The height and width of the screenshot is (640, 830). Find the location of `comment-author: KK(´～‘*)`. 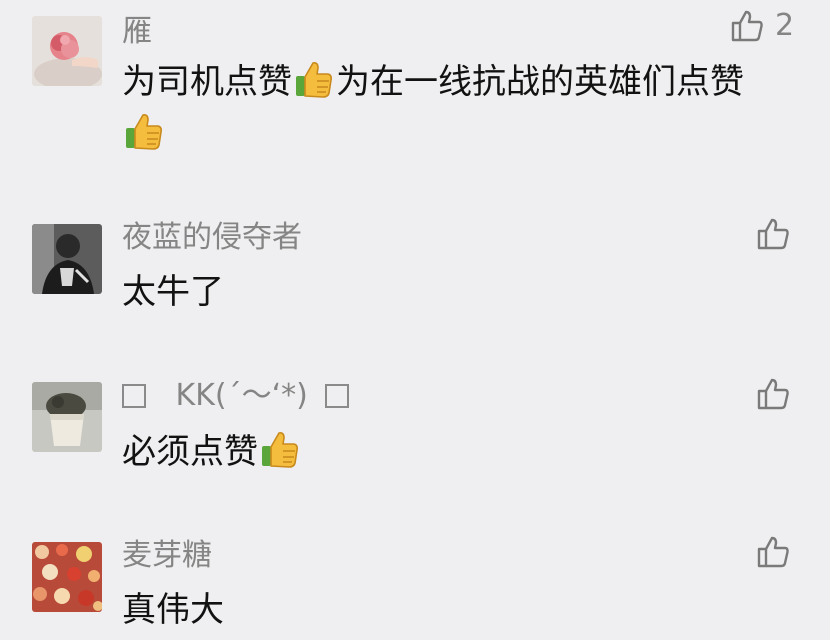

comment-author: KK(´～‘*) is located at coordinates (236, 396).